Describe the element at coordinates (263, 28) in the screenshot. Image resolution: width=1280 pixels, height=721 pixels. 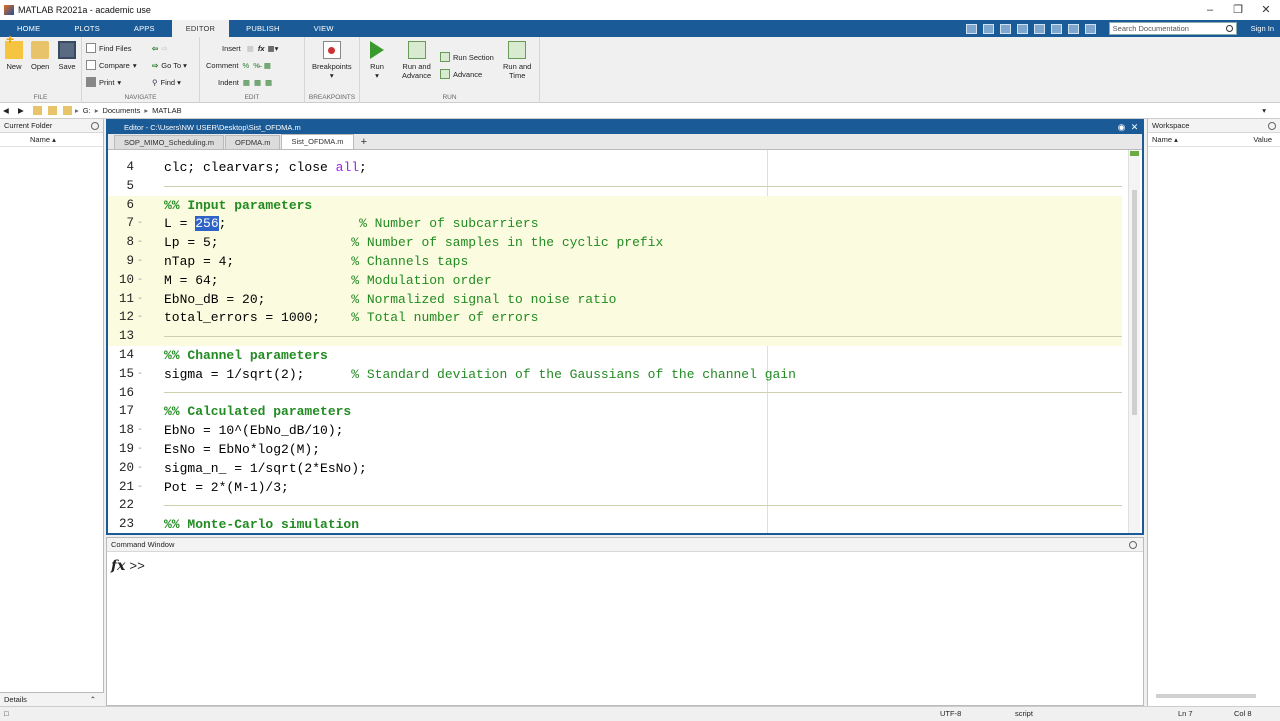
I see `tab-publish: PUBLISH` at that location.